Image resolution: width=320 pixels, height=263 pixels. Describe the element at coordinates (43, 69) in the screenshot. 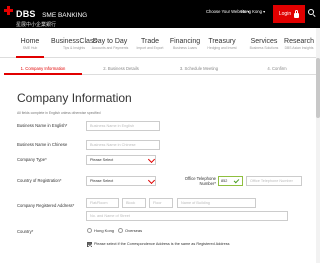

I see `step-company-information: 1. Company Information` at that location.